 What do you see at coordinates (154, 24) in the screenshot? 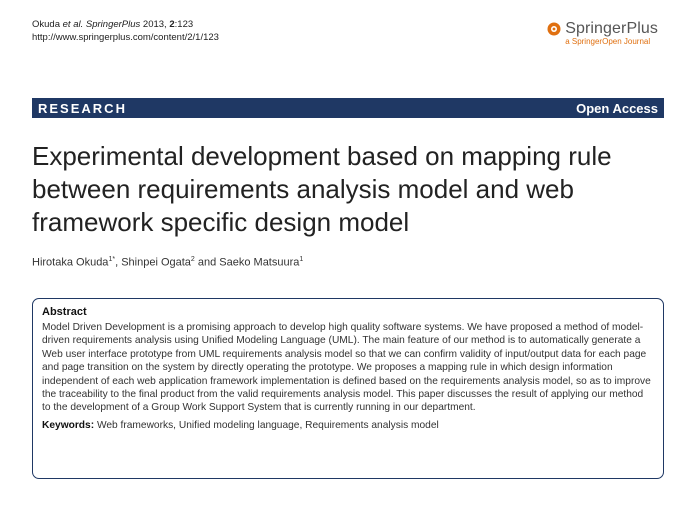
I see `citation-year: 2013,` at bounding box center [154, 24].